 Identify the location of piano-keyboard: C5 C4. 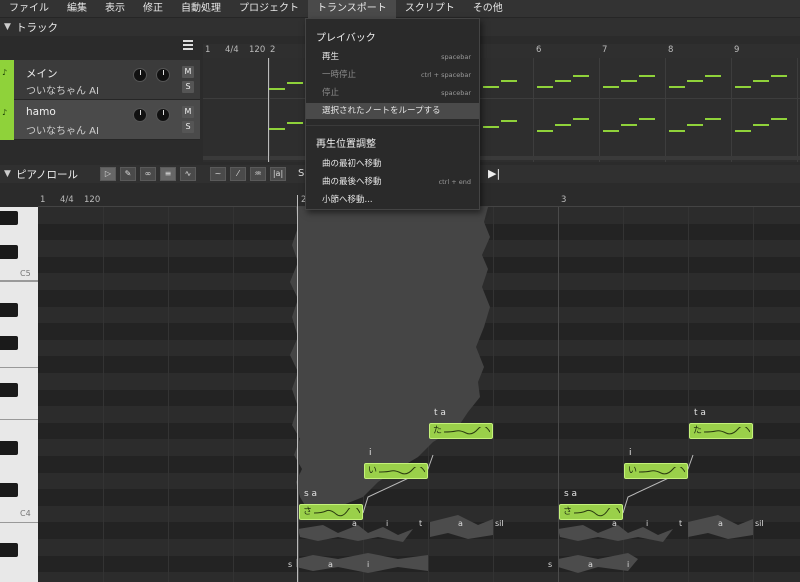
(19, 394).